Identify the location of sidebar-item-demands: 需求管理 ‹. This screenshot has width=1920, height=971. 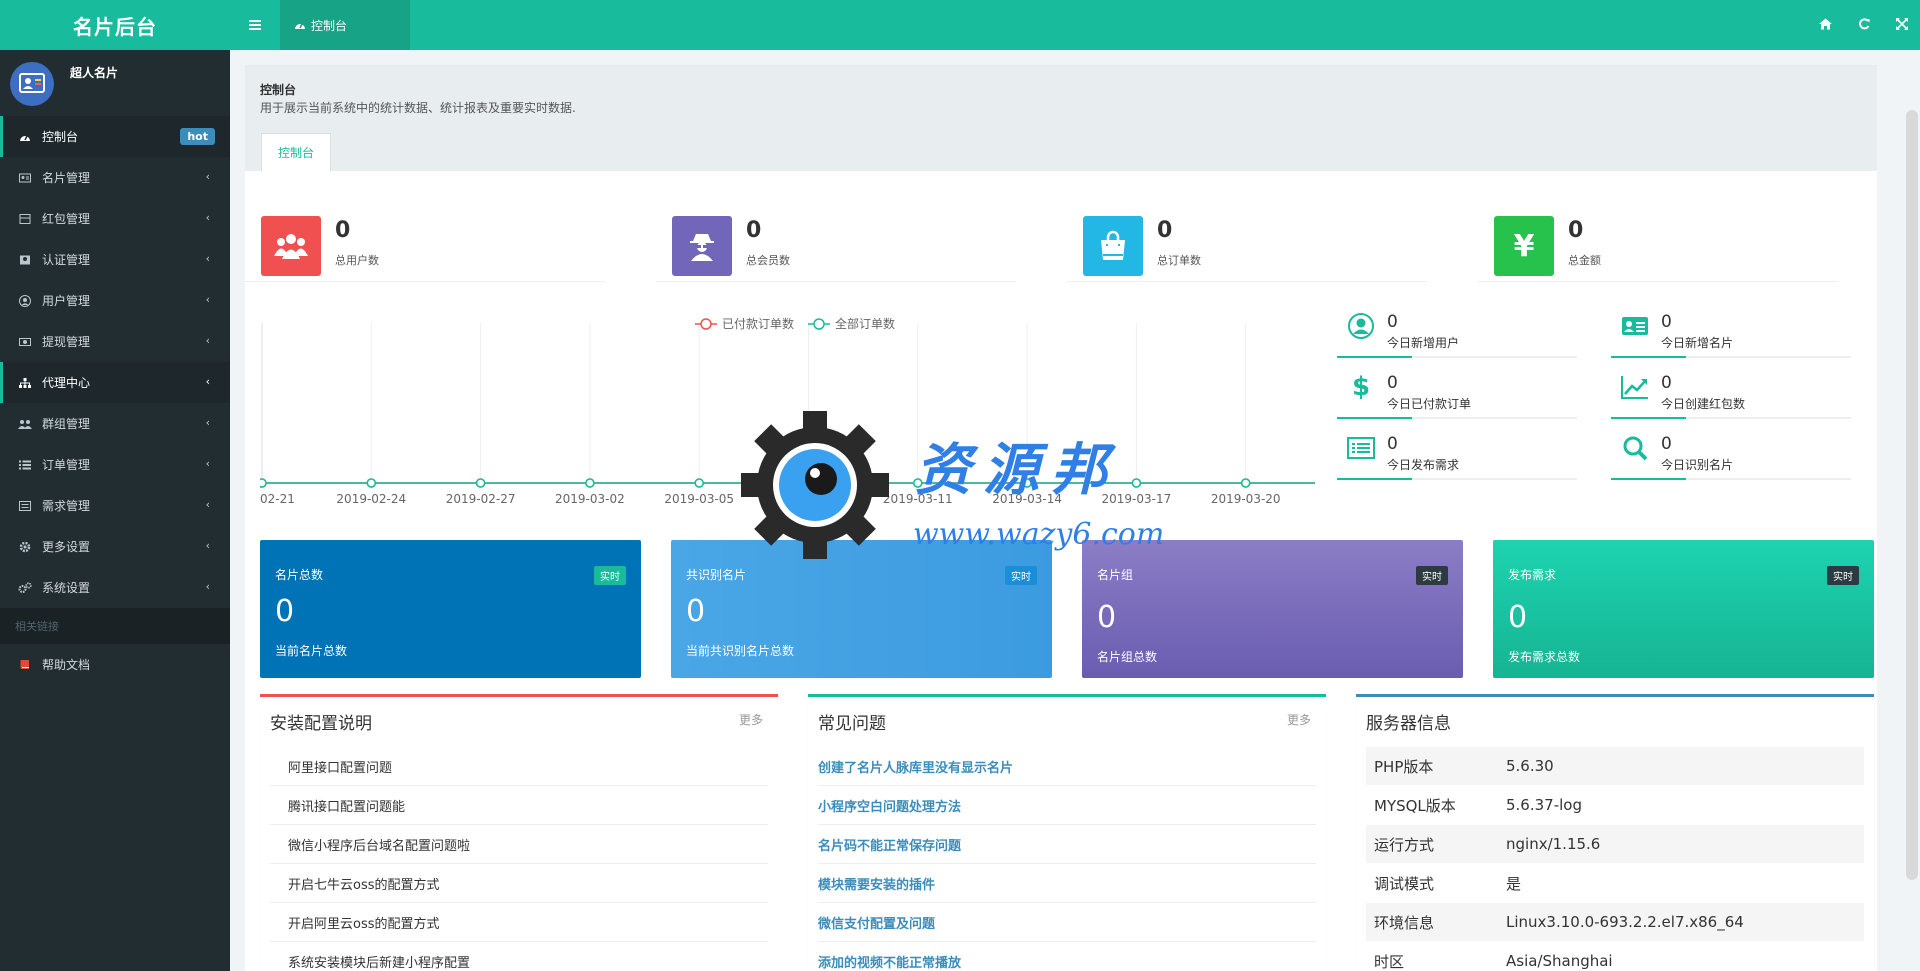
(115, 505).